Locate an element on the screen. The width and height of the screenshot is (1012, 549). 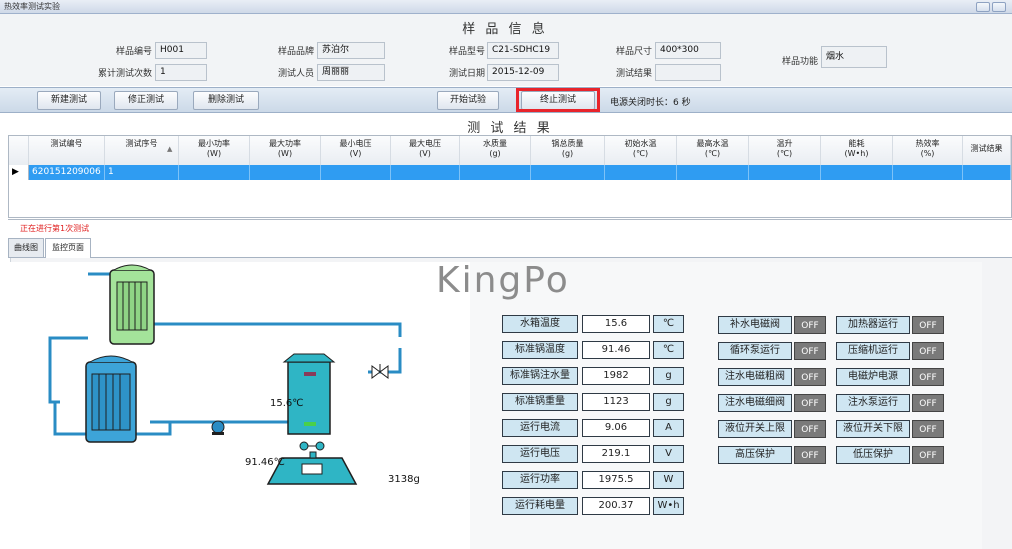
label-test-result: 测试结果 is located at coordinates (633, 74).